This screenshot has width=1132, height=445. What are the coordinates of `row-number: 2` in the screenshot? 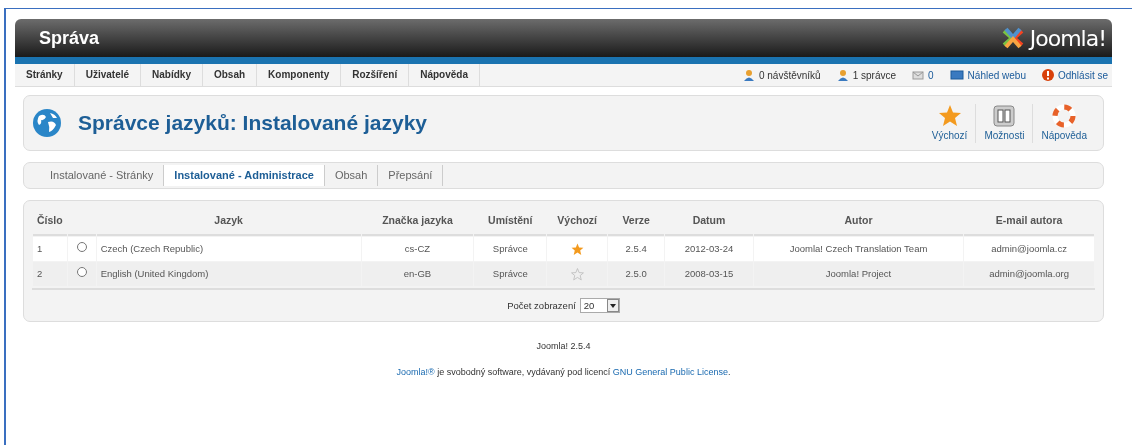 It's located at (50, 274).